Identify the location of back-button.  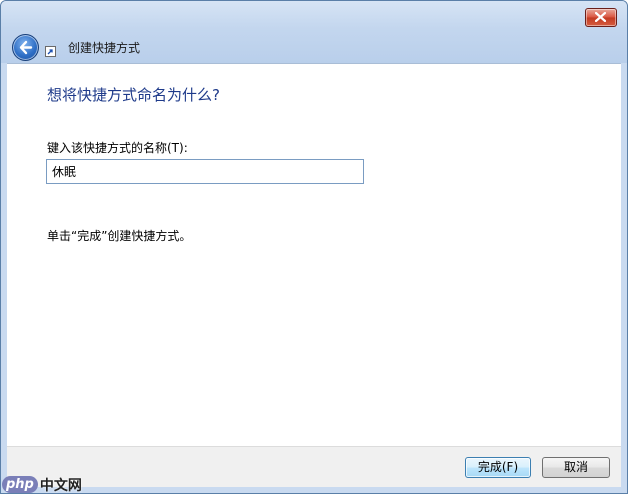
(25, 47).